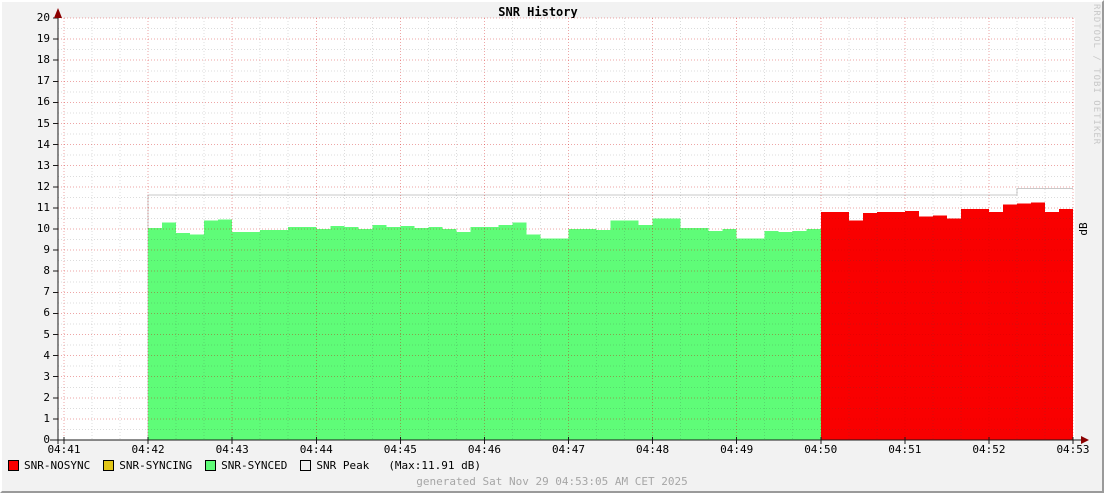 This screenshot has width=1104, height=493. I want to click on x-tick-label: 04:46, so click(484, 449).